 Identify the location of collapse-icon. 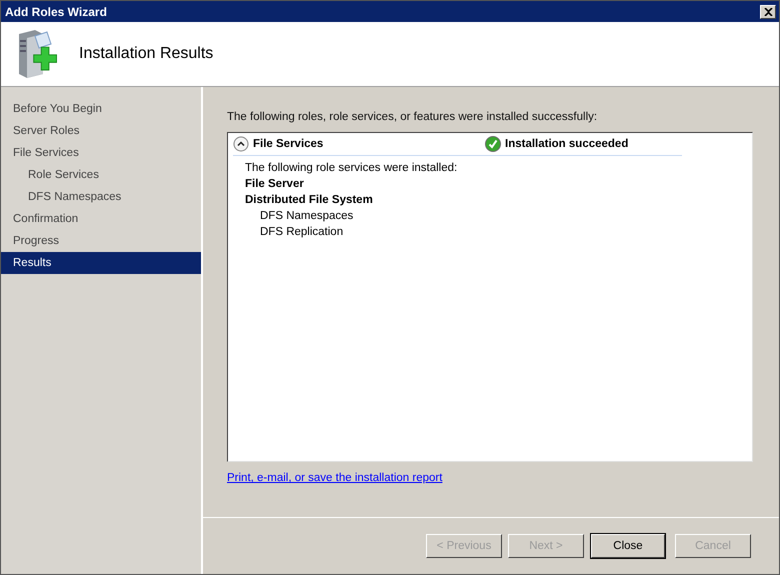
(241, 144).